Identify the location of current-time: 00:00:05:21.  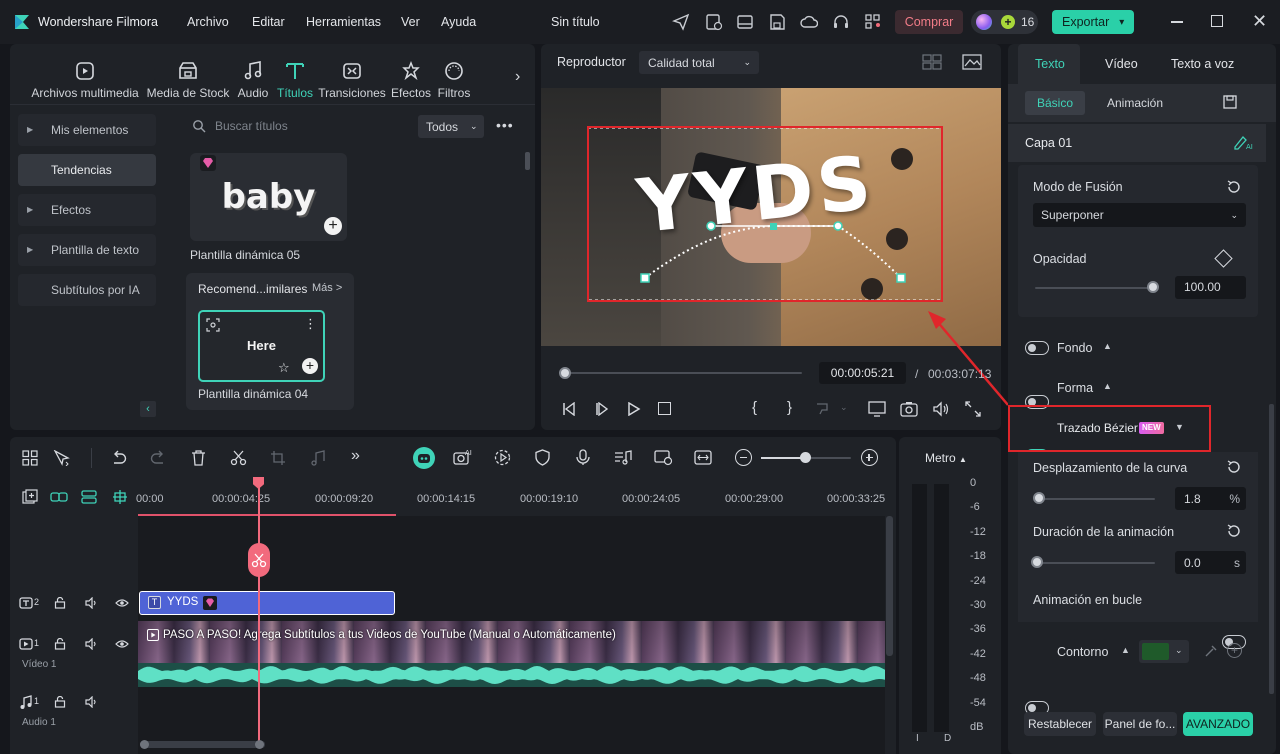
(862, 373).